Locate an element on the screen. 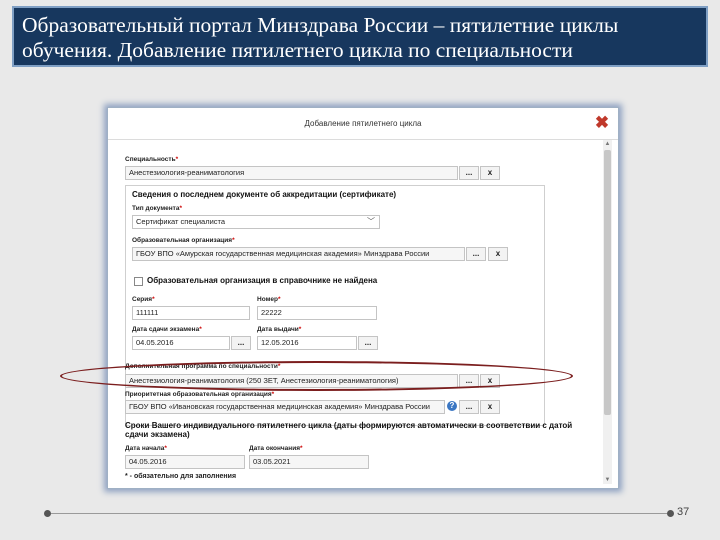 Image resolution: width=720 pixels, height=540 pixels. priority-org-clear-button: x is located at coordinates (490, 407).